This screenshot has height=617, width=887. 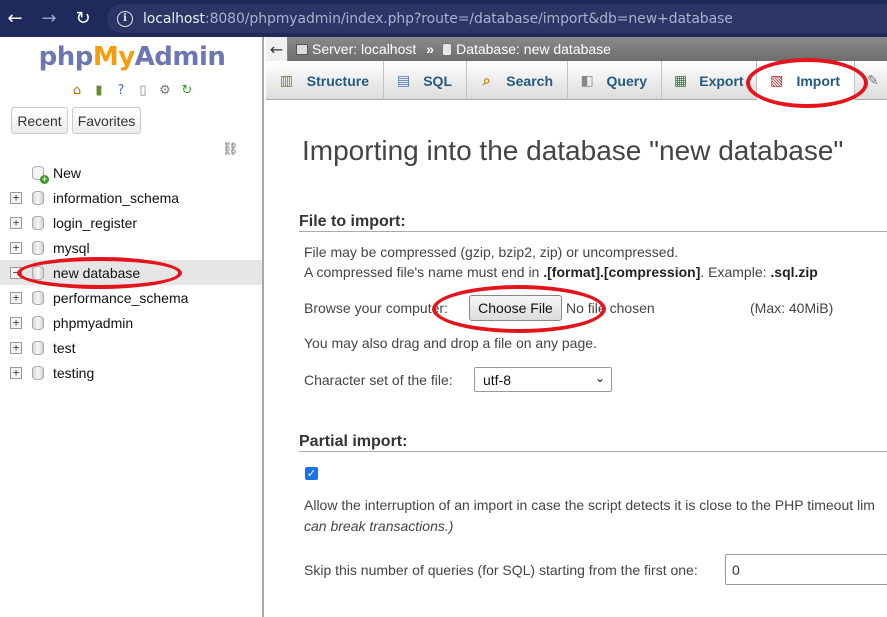 What do you see at coordinates (180, 57) in the screenshot?
I see `logo-admin: Admin` at bounding box center [180, 57].